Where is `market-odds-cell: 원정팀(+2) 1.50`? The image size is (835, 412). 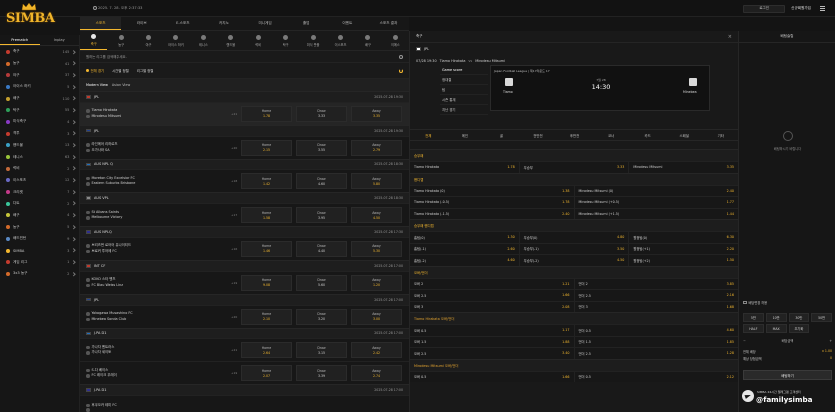 market-odds-cell: 원정팀(+2) 1.50 is located at coordinates (684, 260).